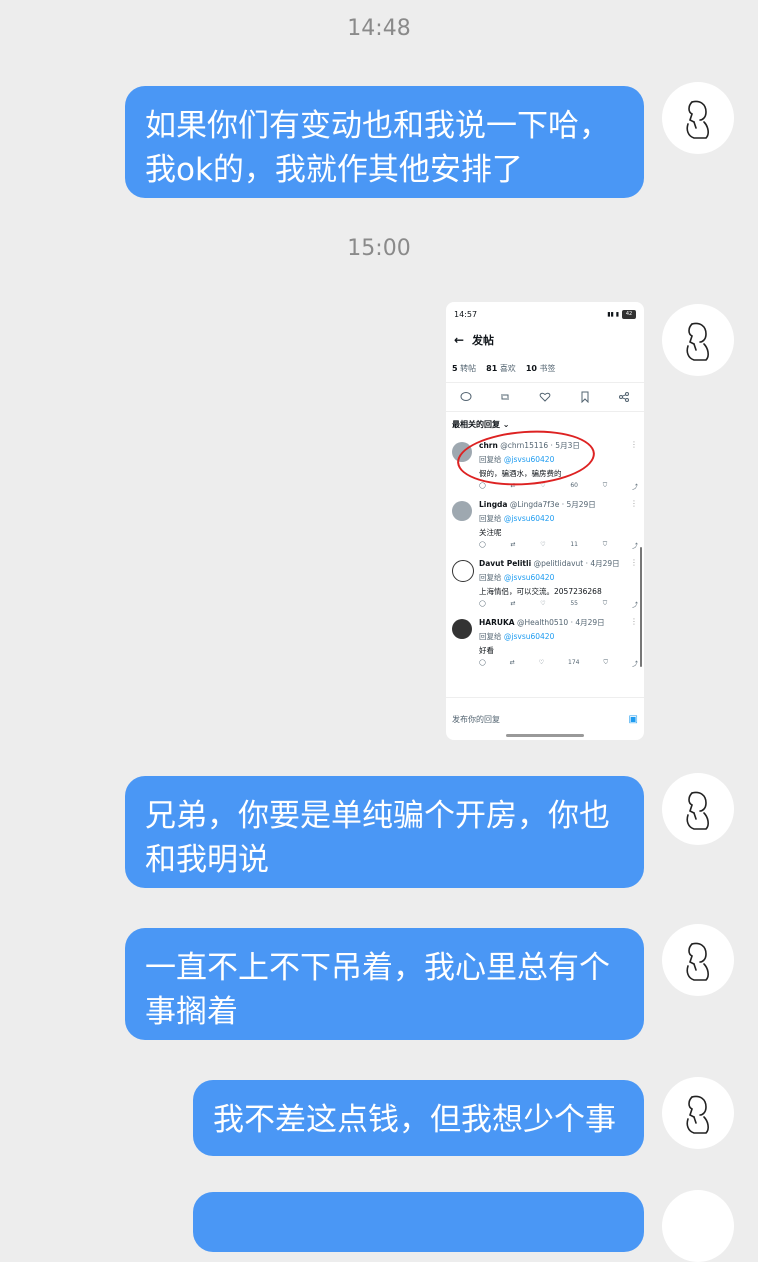 Image resolution: width=758 pixels, height=1262 pixels. What do you see at coordinates (624, 397) in the screenshot?
I see `share-icon` at bounding box center [624, 397].